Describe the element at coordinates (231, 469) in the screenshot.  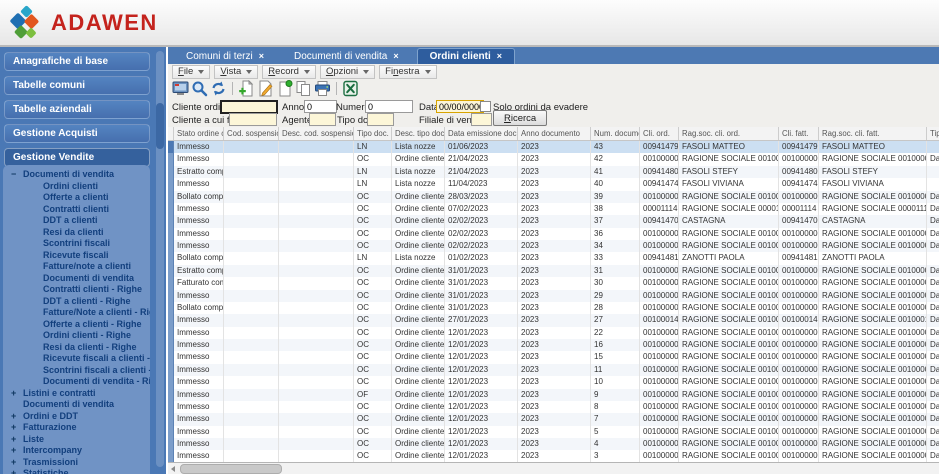
I see `grid-scrollbar-thumb` at that location.